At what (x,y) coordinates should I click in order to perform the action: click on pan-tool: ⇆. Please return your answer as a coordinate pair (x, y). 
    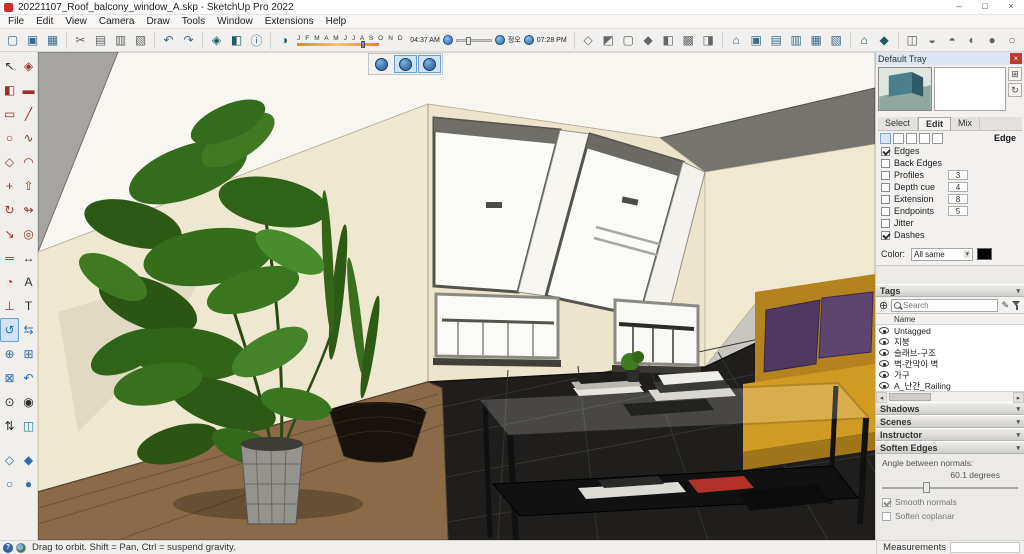
    Looking at the image, I should click on (28, 330).